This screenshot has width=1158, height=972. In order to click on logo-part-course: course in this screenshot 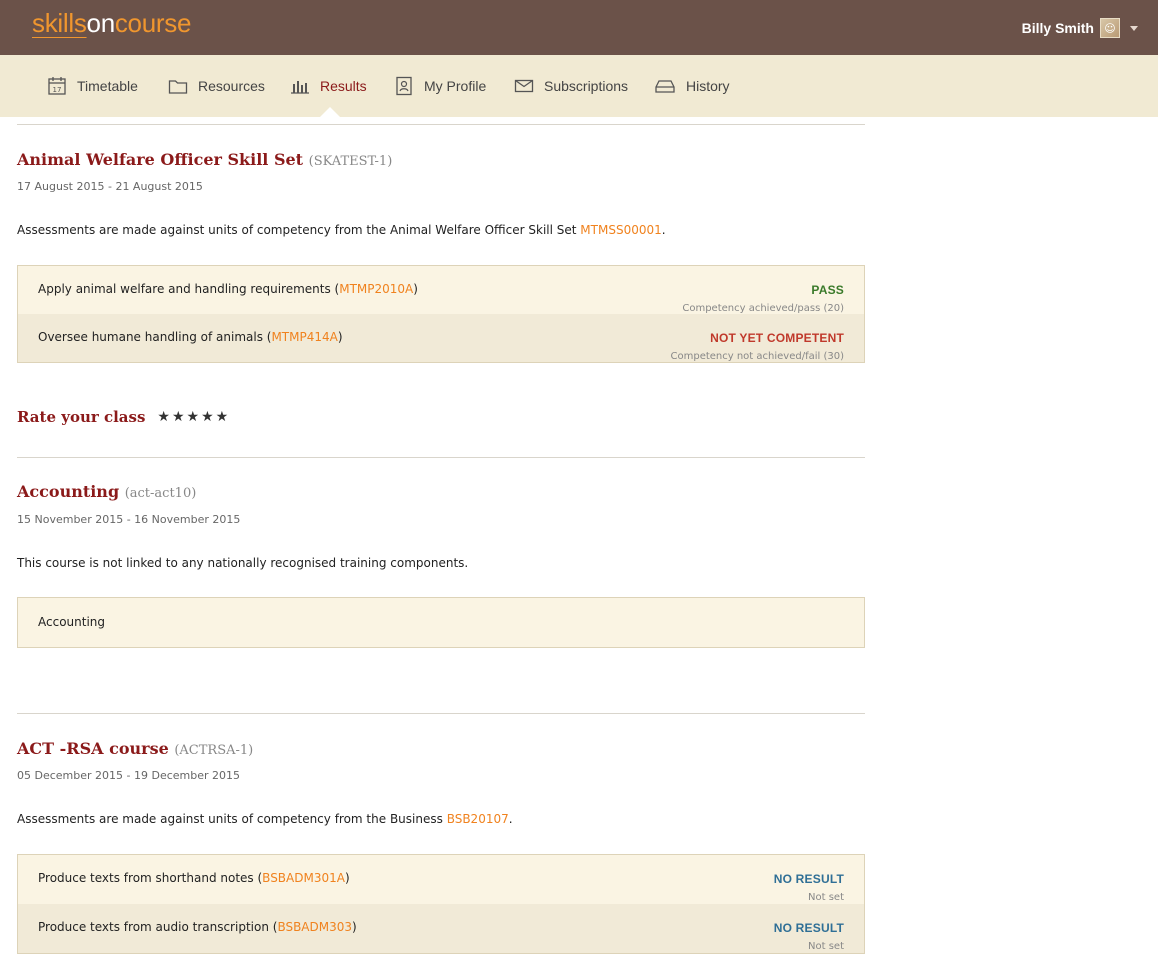, I will do `click(153, 23)`.